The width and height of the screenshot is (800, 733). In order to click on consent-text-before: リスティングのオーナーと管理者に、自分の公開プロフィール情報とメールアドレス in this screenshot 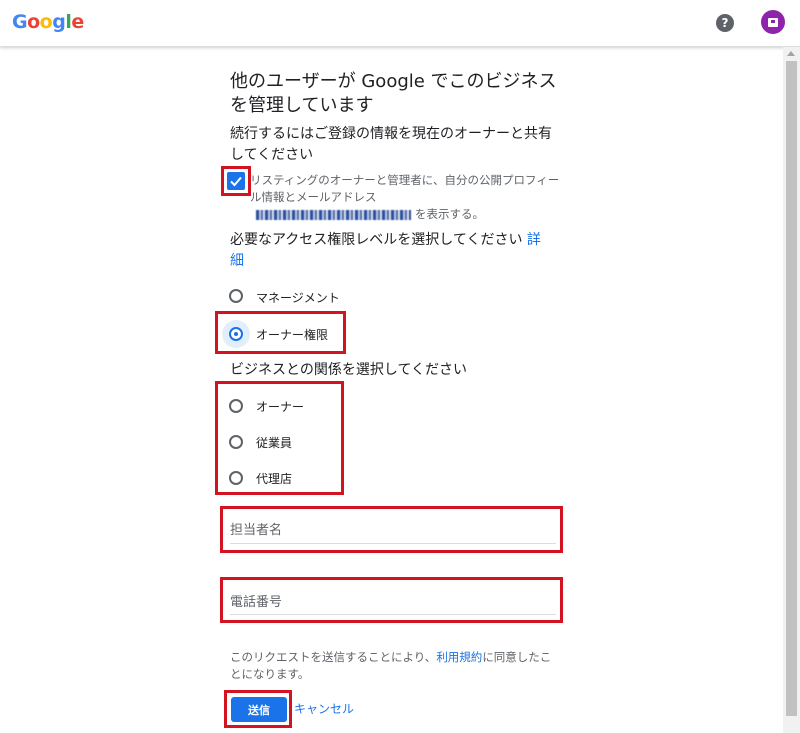, I will do `click(405, 188)`.